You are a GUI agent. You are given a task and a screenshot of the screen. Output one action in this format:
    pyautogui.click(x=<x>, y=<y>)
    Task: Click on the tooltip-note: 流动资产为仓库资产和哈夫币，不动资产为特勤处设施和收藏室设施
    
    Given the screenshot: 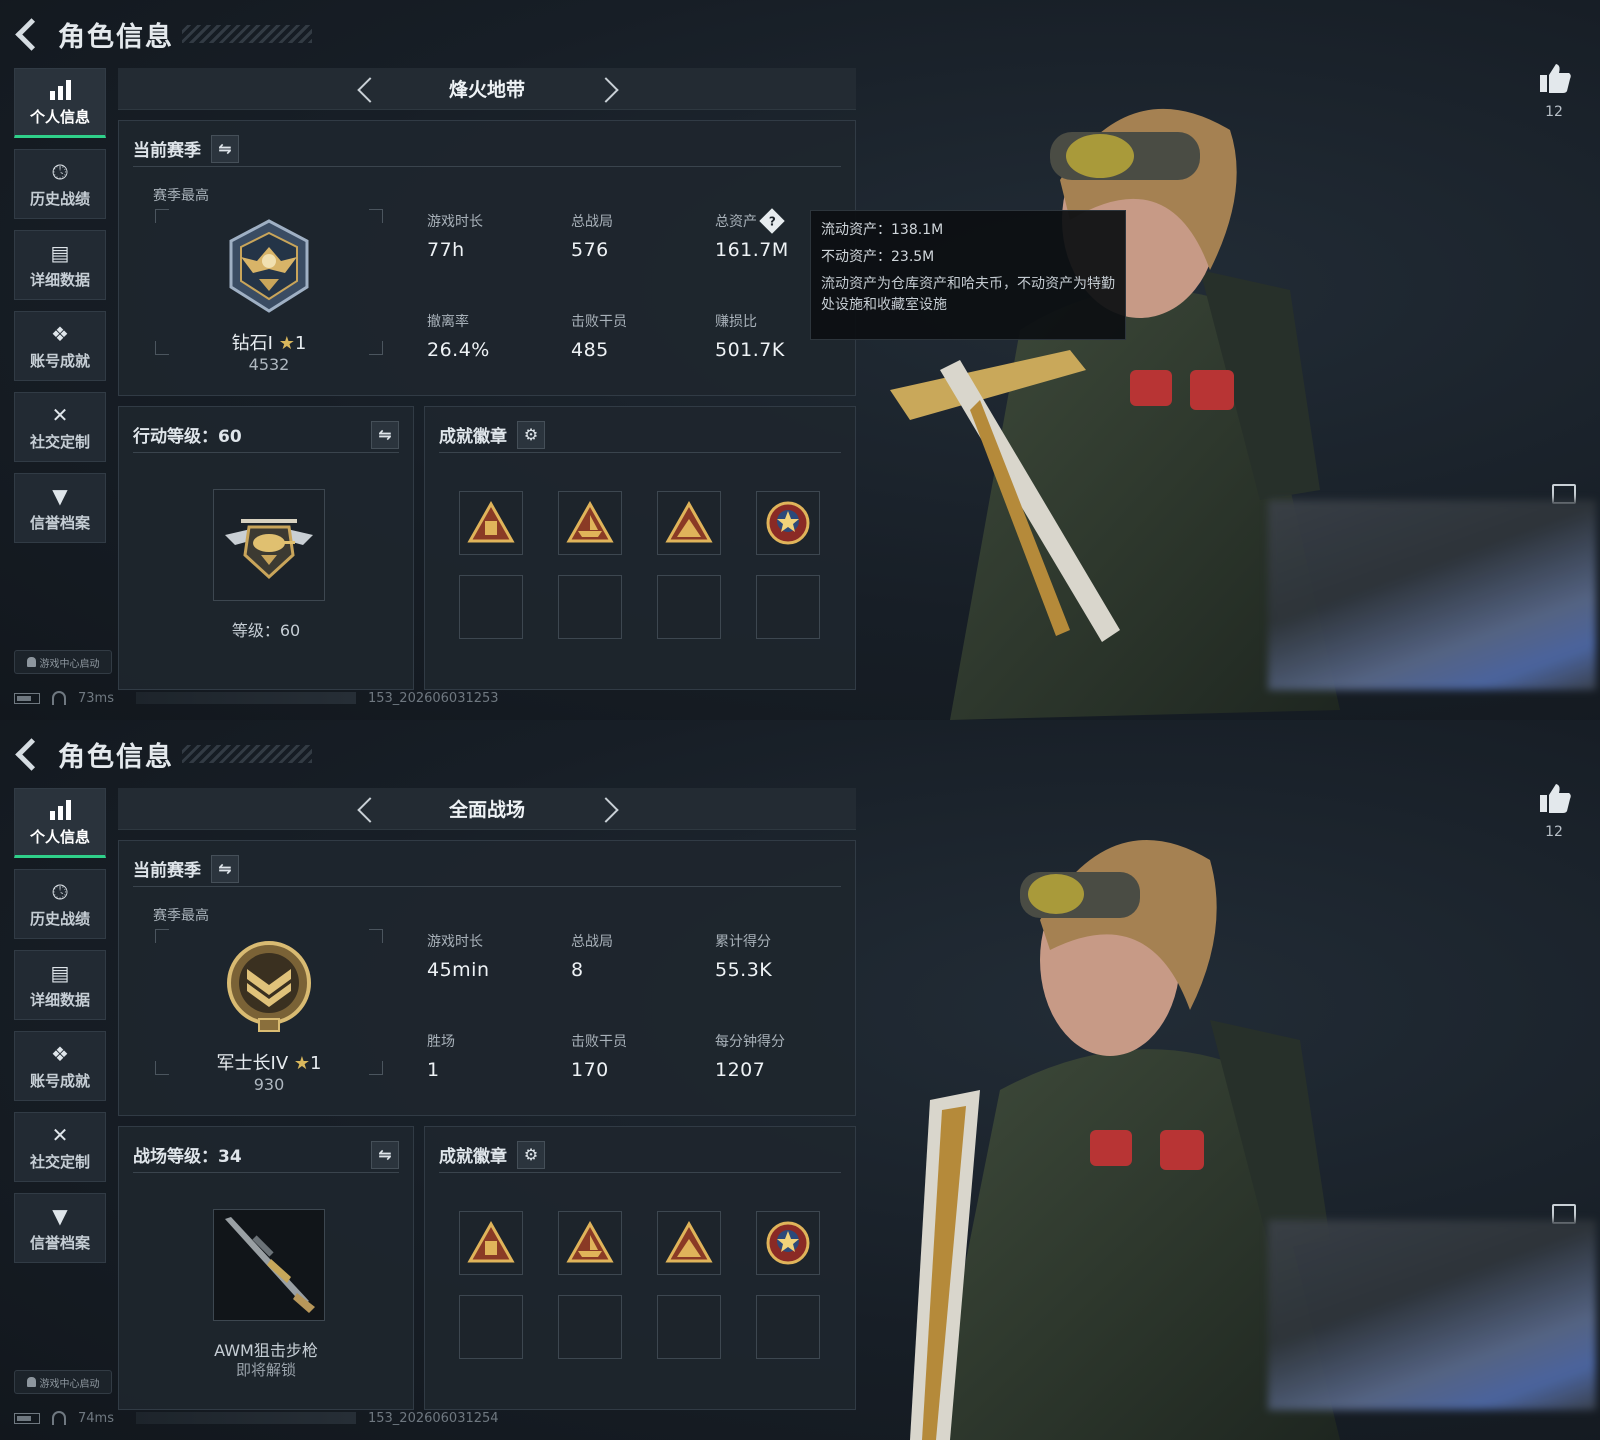 What is the action you would take?
    pyautogui.click(x=968, y=294)
    